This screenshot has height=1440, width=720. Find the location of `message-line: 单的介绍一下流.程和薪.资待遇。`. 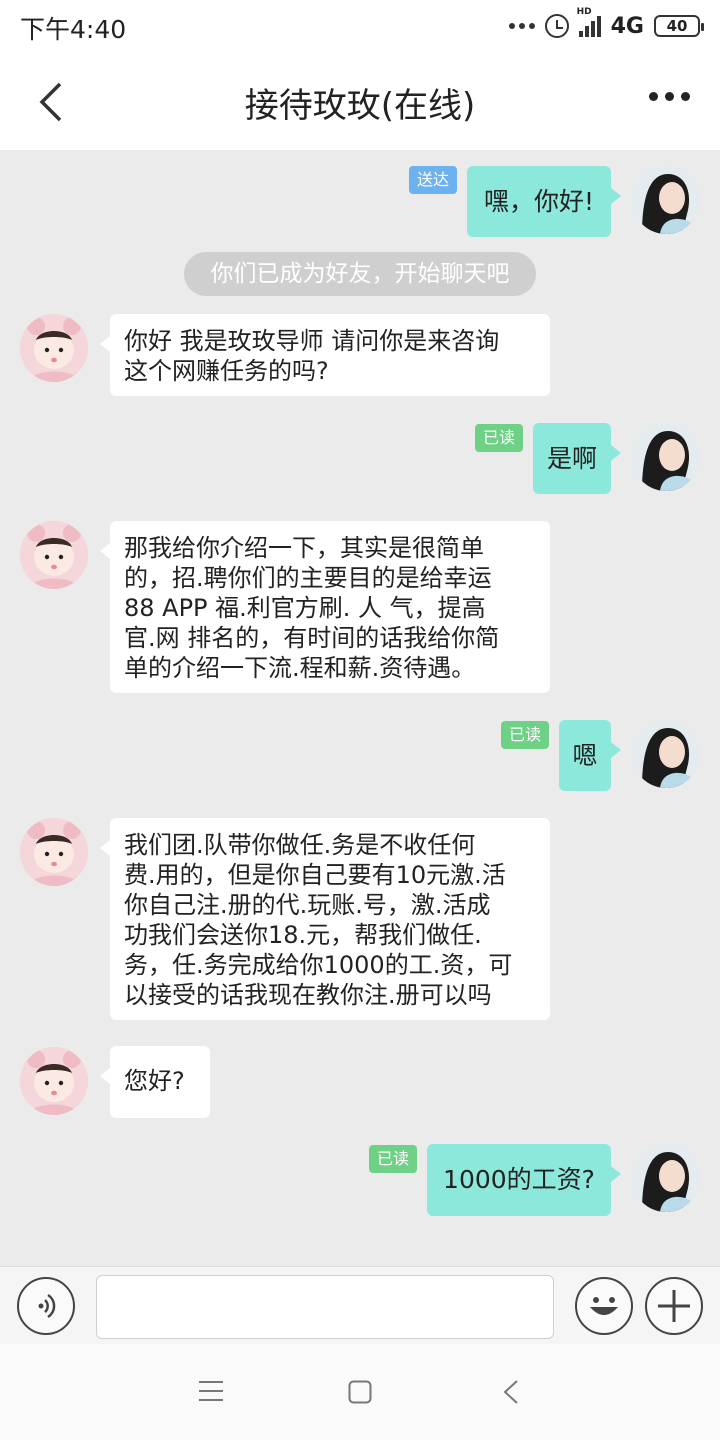

message-line: 单的介绍一下流.程和薪.资待遇。 is located at coordinates (300, 668).